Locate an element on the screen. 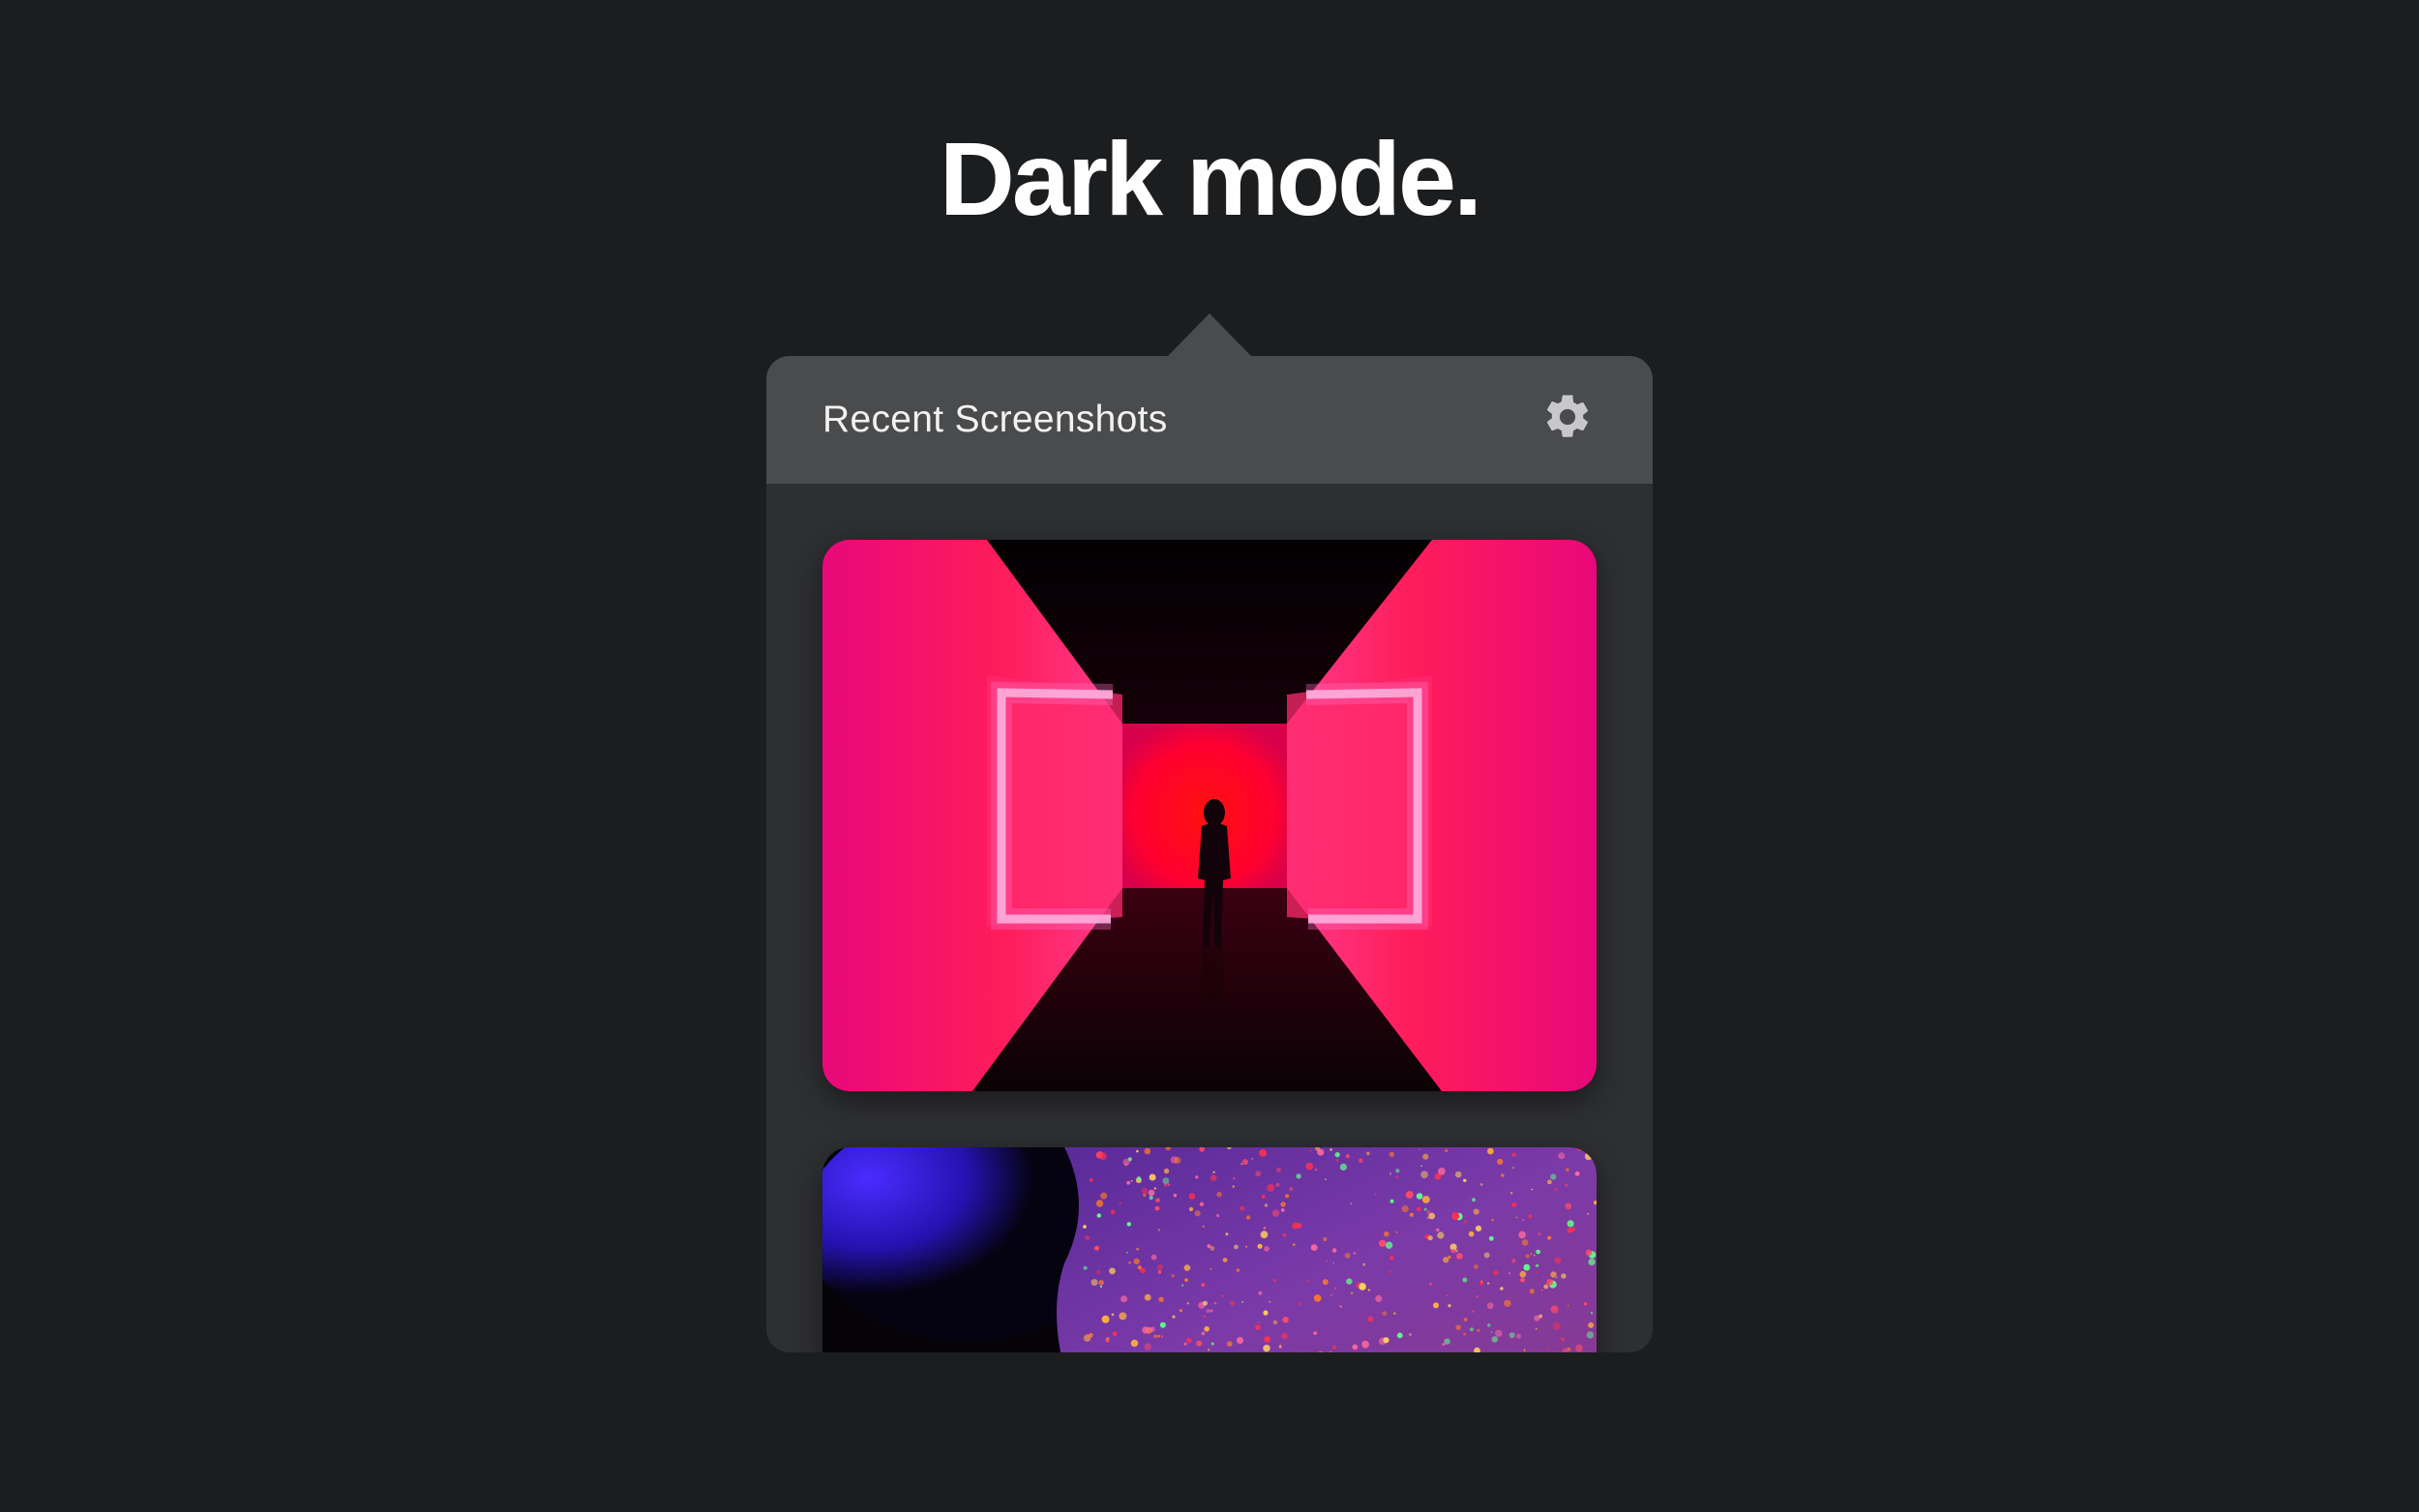  popover-title: Recent Screenshots is located at coordinates (995, 419).